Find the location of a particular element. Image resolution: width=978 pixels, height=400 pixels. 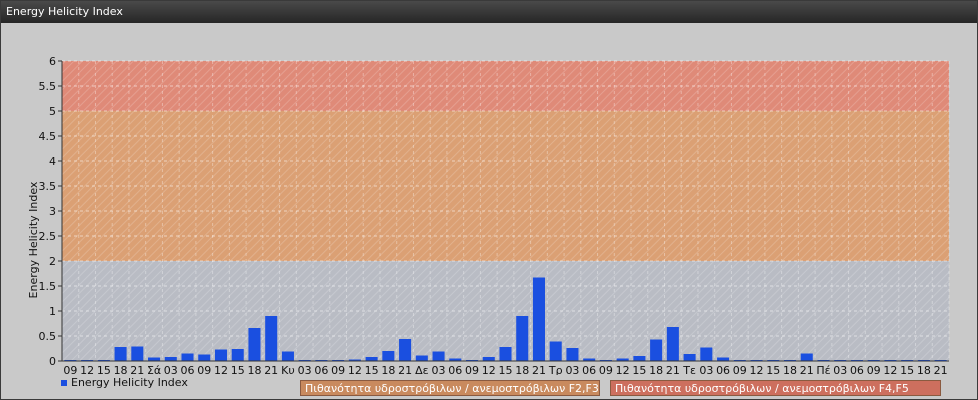

y-tick-label-2: 1 is located at coordinates (52, 311).